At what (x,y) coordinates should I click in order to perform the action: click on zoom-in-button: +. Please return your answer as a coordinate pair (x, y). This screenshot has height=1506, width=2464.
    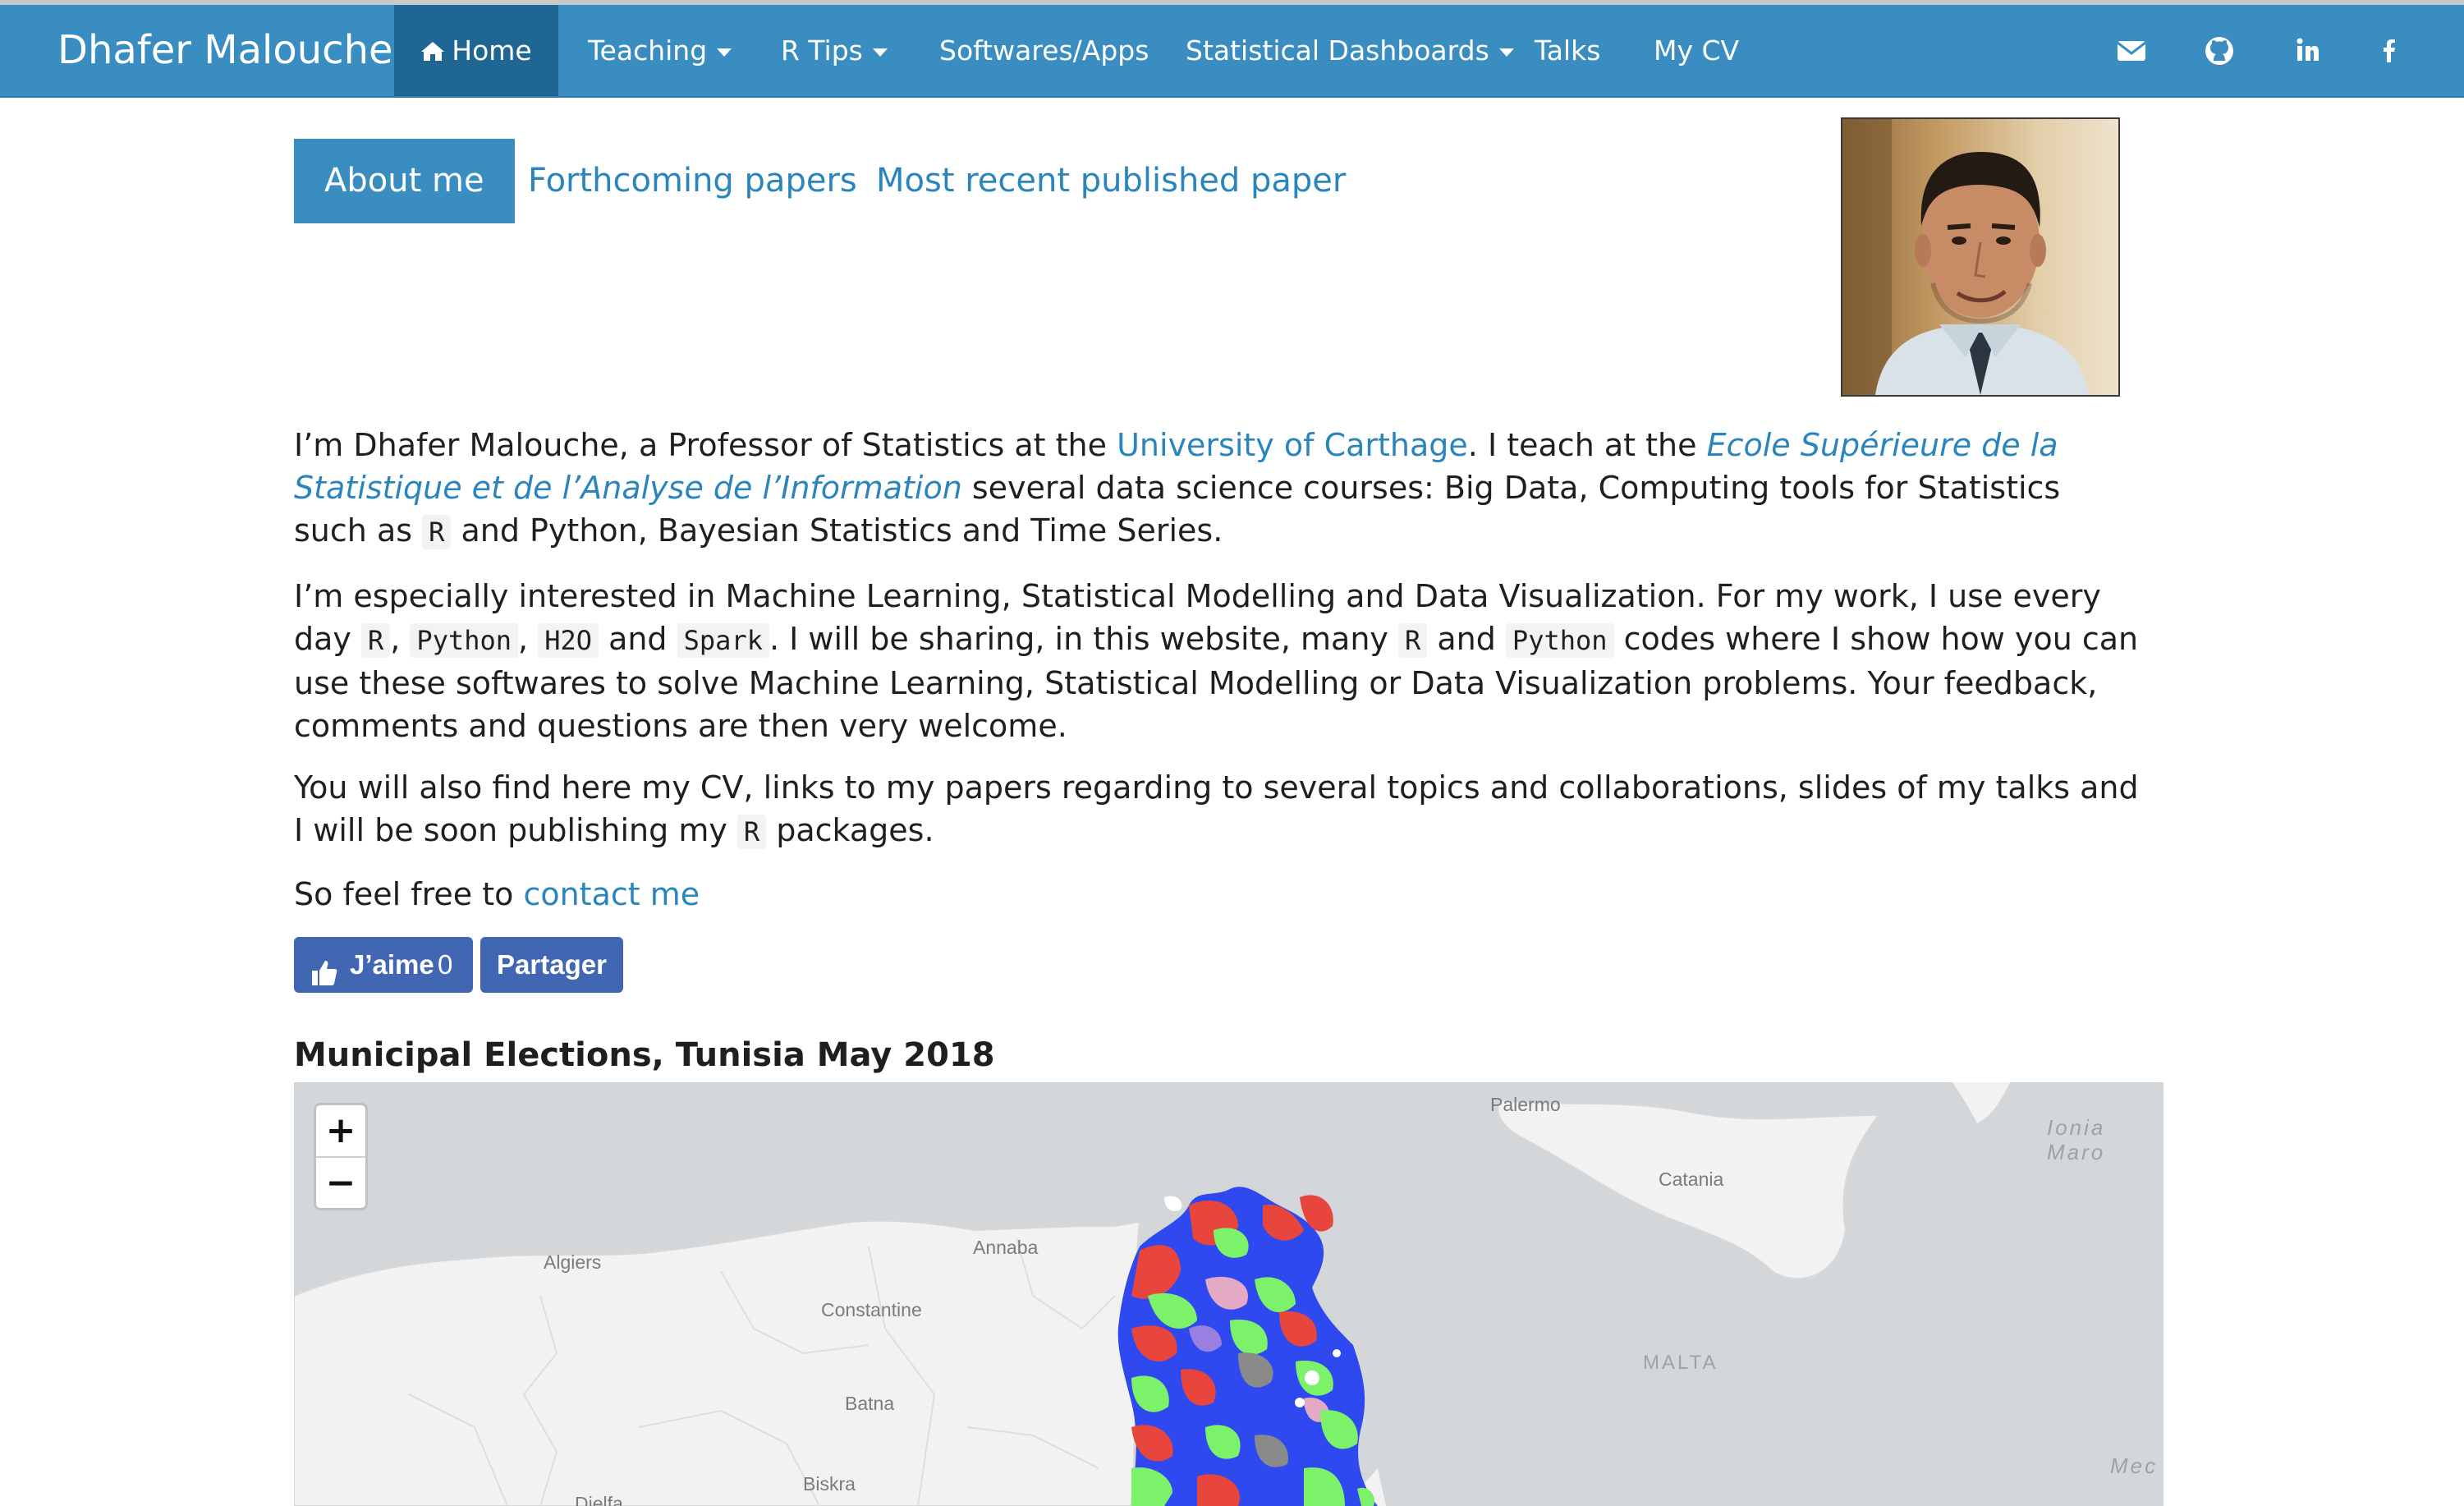
    Looking at the image, I should click on (340, 1130).